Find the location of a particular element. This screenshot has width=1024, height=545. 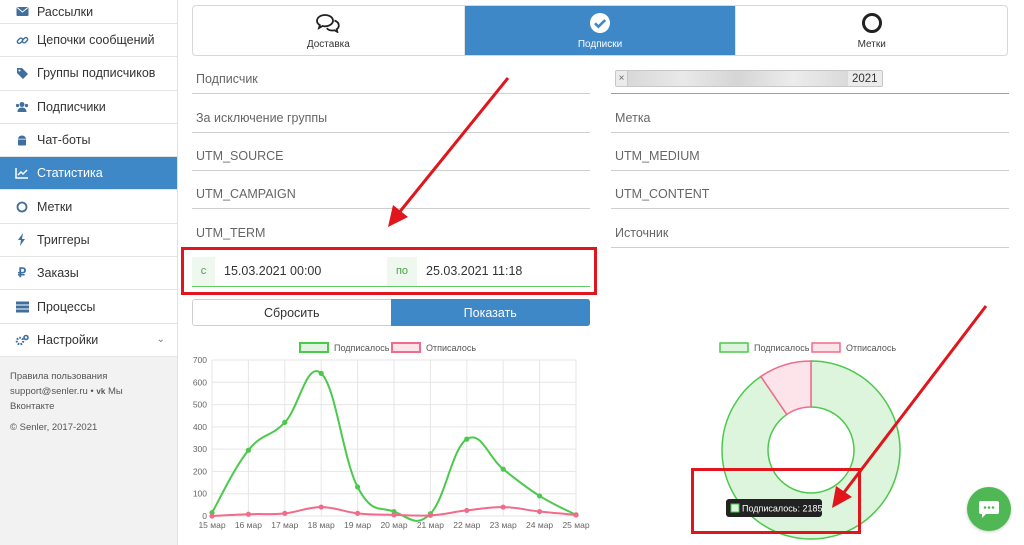

sidebar-item-8: ₽ Заказы is located at coordinates (88, 274).